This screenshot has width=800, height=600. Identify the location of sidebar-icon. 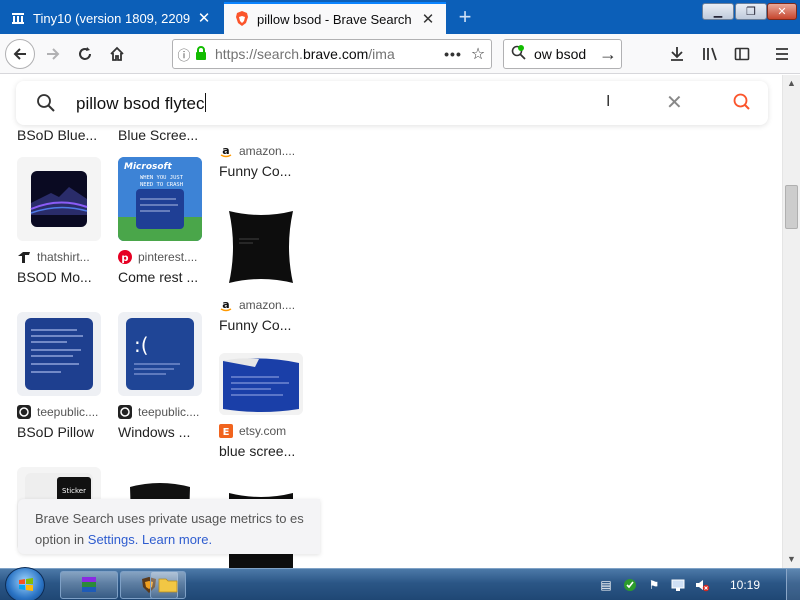
(742, 54).